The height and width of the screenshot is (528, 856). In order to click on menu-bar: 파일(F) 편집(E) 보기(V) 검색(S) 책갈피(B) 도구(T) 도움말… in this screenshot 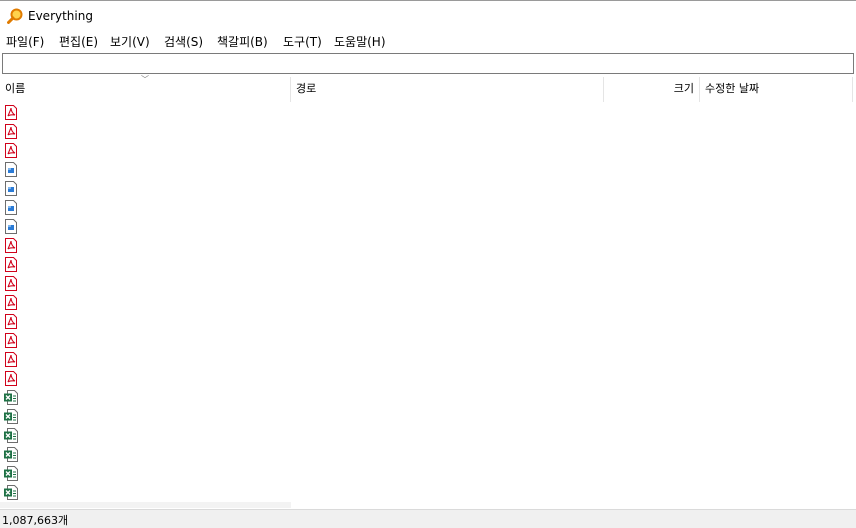, I will do `click(428, 41)`.